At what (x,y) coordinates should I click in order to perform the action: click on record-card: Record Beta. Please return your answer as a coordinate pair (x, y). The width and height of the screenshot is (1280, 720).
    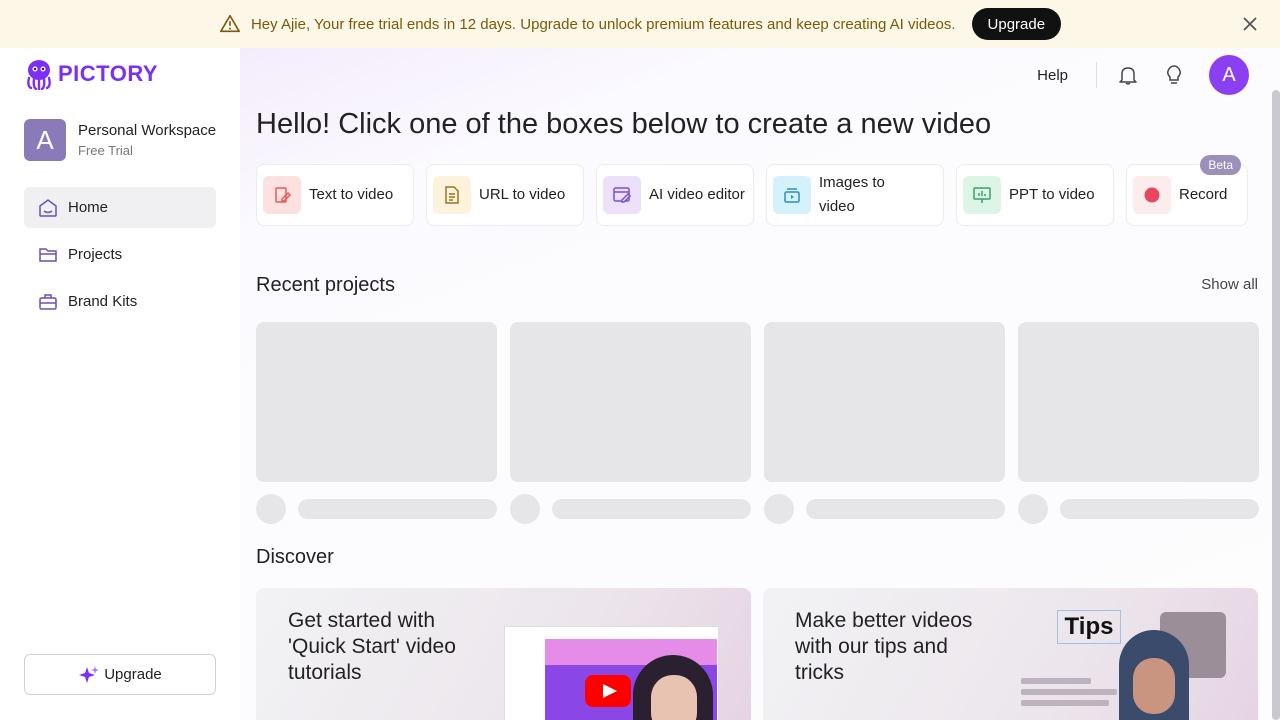
    Looking at the image, I should click on (1187, 190).